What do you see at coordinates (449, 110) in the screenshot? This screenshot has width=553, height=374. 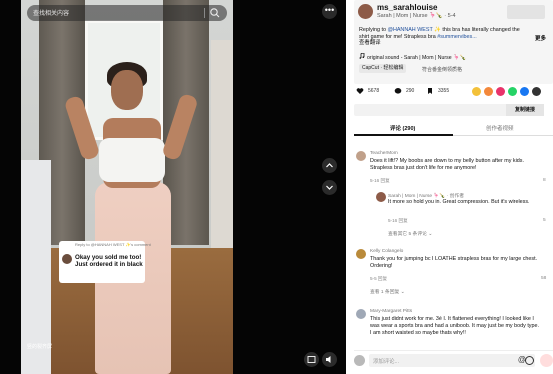 I see `video-link-row: 复制链接` at bounding box center [449, 110].